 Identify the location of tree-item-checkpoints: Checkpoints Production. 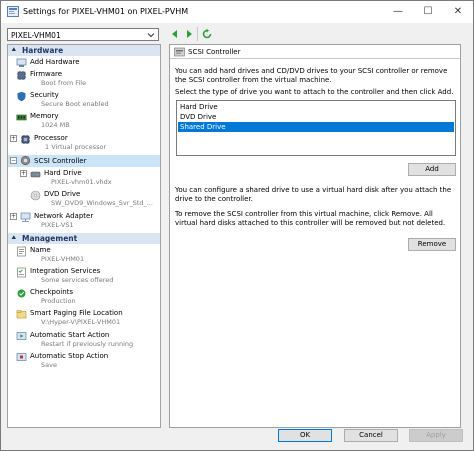
(84, 297).